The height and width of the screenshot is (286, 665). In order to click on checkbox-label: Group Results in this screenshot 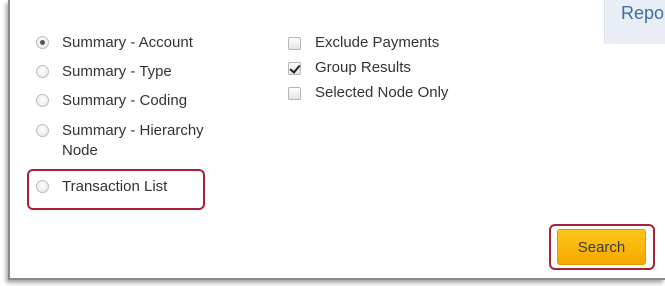, I will do `click(363, 67)`.